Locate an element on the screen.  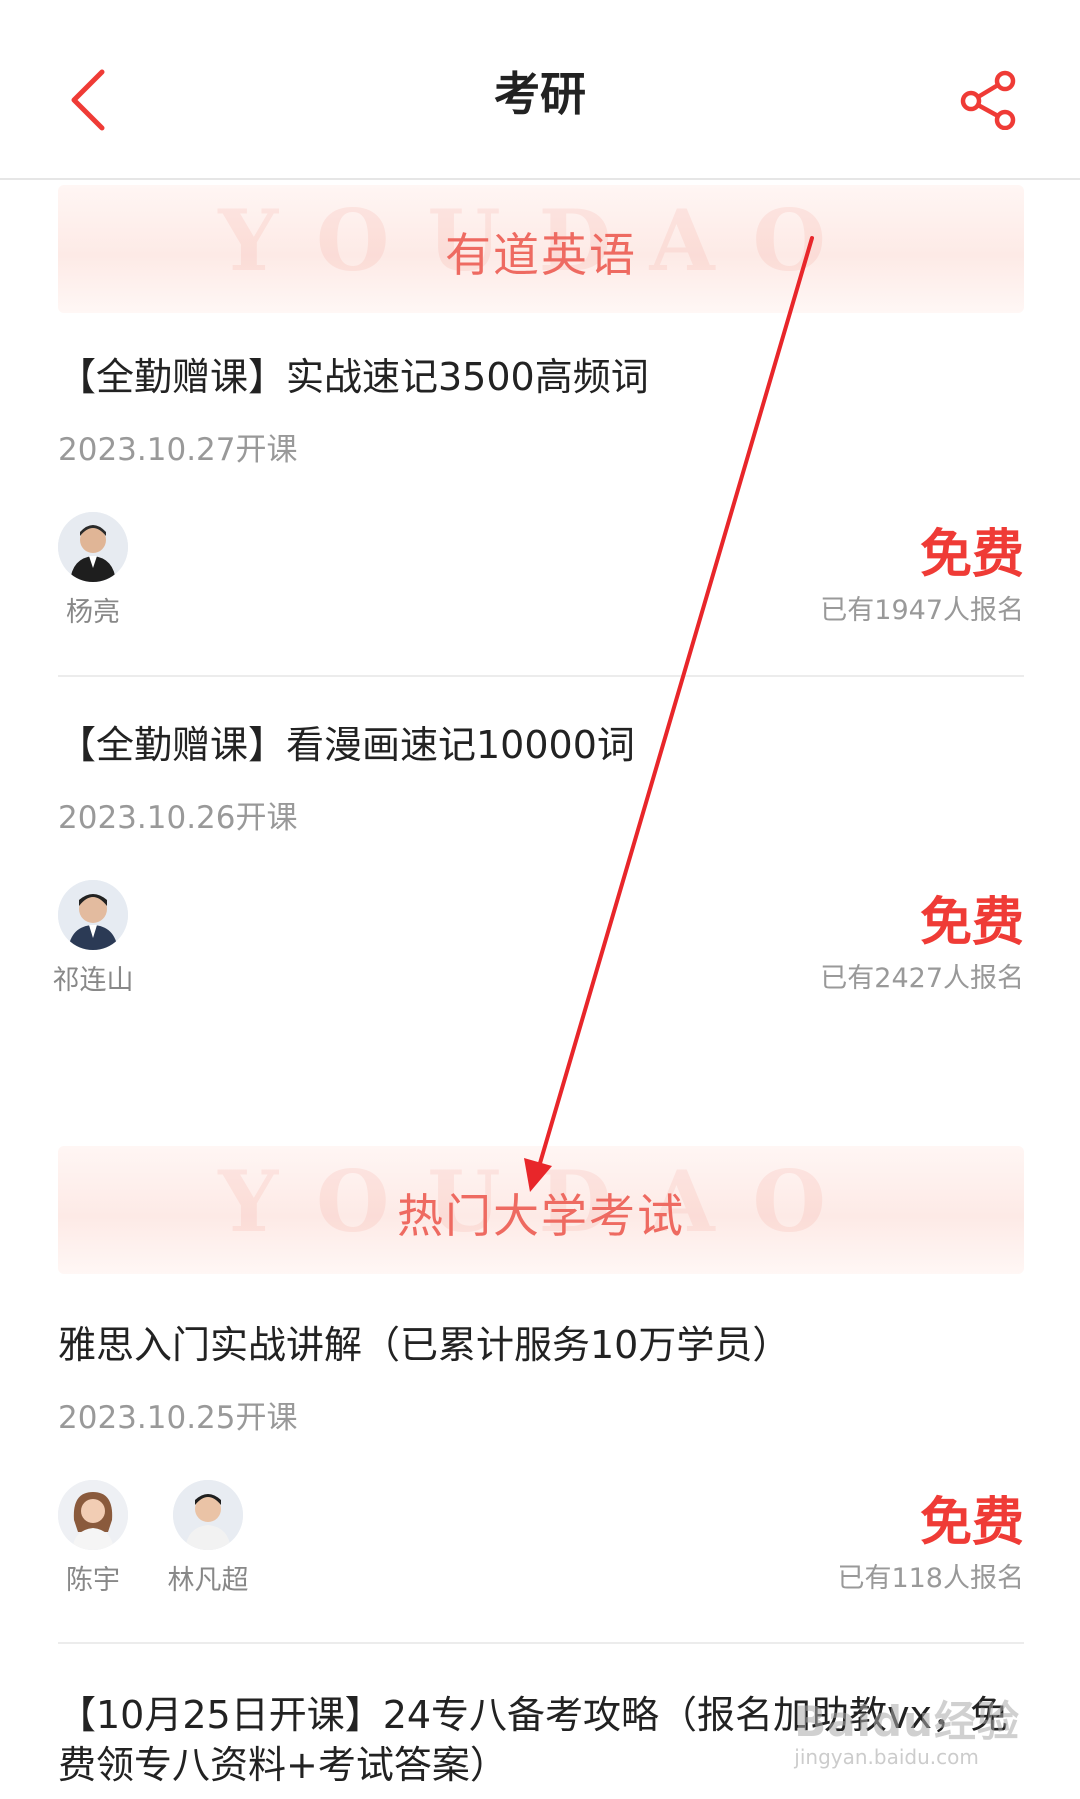
teacher: 祁连山 is located at coordinates (93, 938).